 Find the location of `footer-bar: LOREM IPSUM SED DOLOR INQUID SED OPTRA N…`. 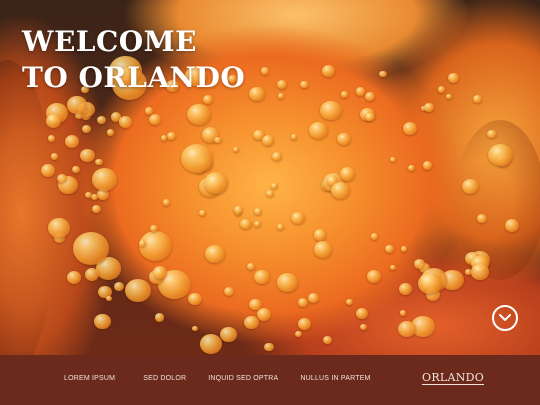

footer-bar: LOREM IPSUM SED DOLOR INQUID SED OPTRA N… is located at coordinates (270, 380).